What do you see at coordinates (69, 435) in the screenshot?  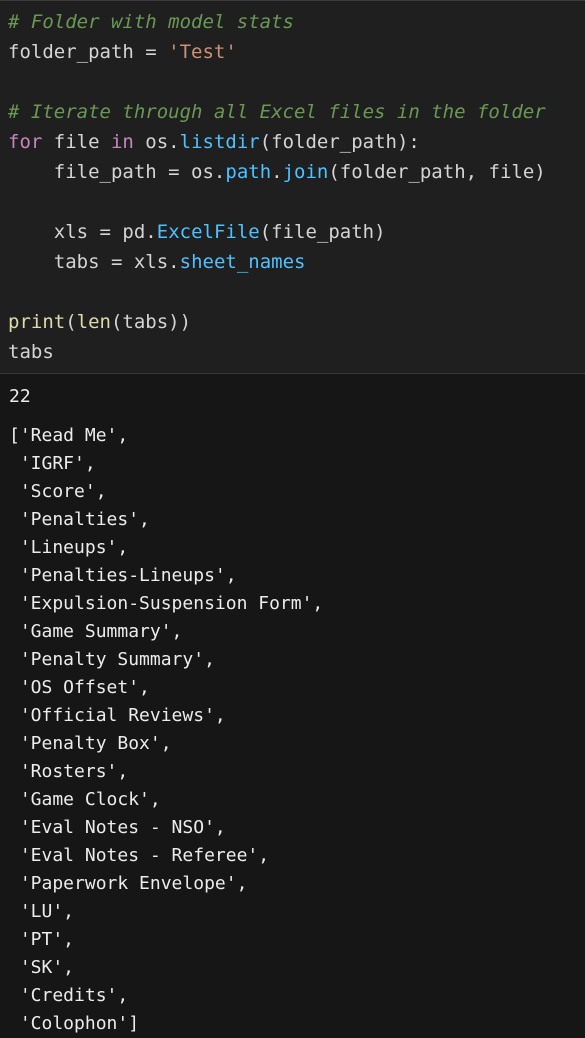 I see `list-line: ['Read Me',` at bounding box center [69, 435].